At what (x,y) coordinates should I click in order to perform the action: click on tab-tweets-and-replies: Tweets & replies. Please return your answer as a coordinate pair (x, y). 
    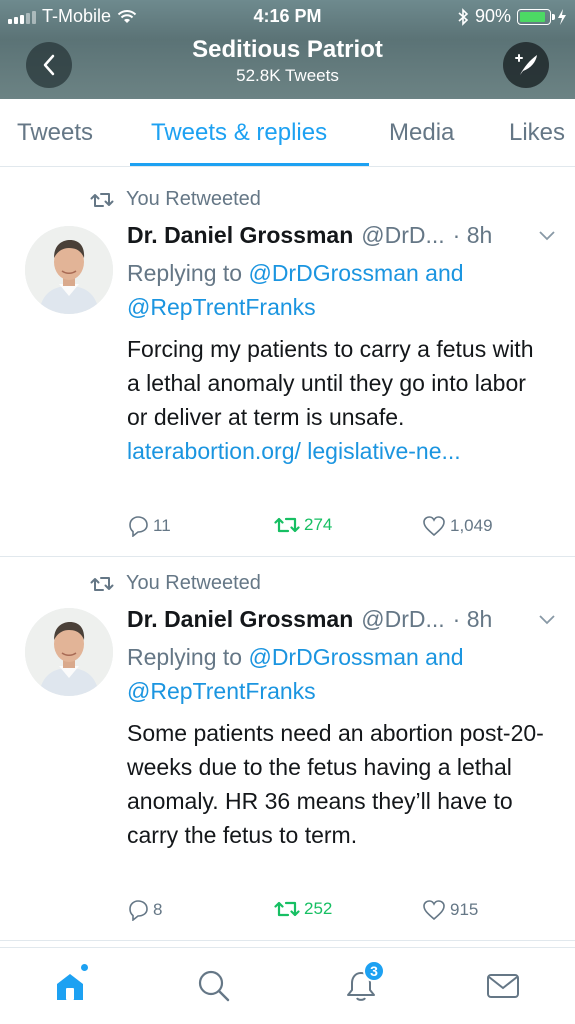
    Looking at the image, I should click on (239, 133).